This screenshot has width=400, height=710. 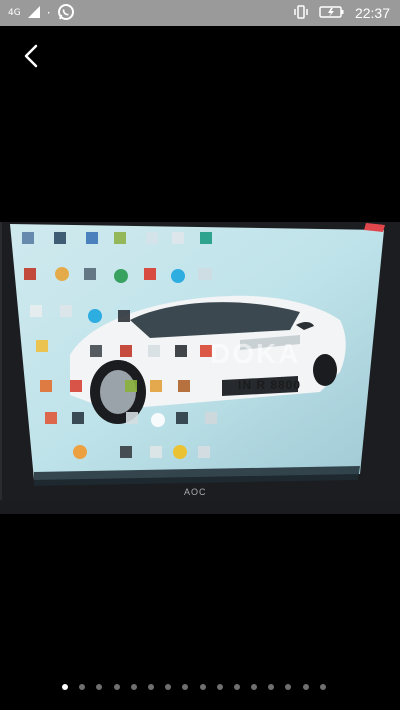 I want to click on watermark-text: DOKA, so click(x=255, y=353).